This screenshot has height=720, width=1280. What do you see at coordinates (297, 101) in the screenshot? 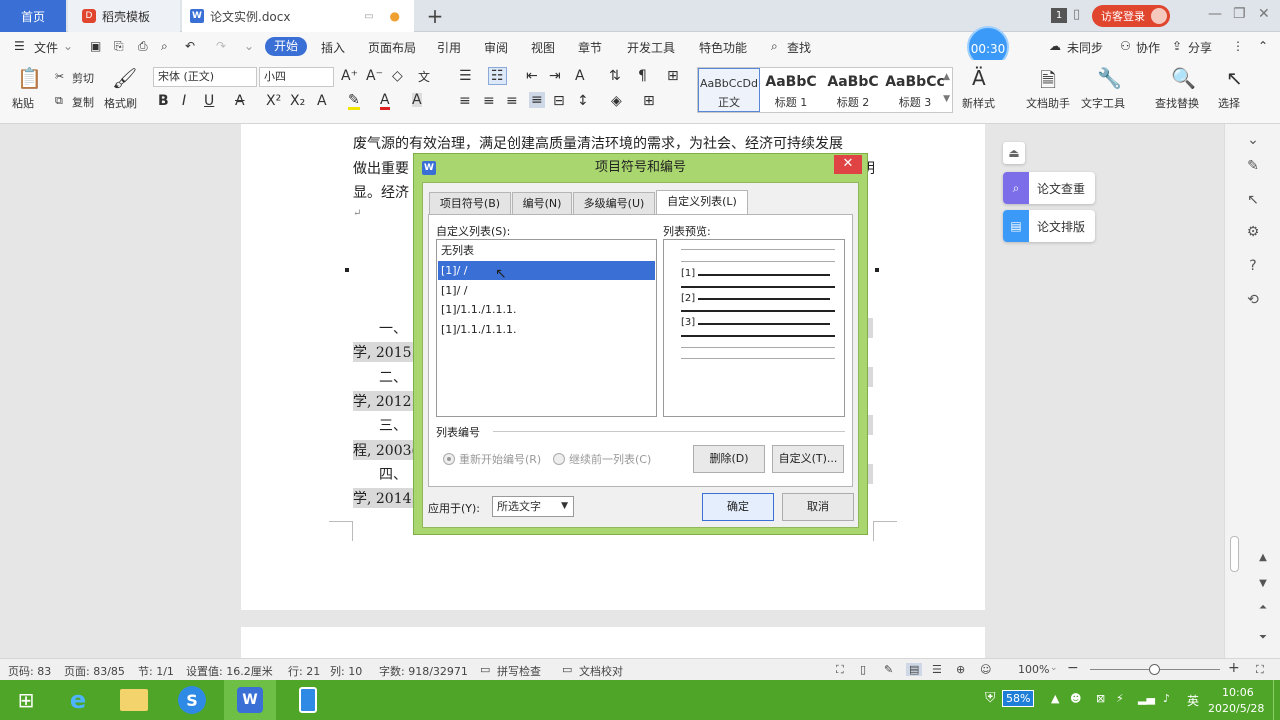
I see `subscript-icon: X₂` at bounding box center [297, 101].